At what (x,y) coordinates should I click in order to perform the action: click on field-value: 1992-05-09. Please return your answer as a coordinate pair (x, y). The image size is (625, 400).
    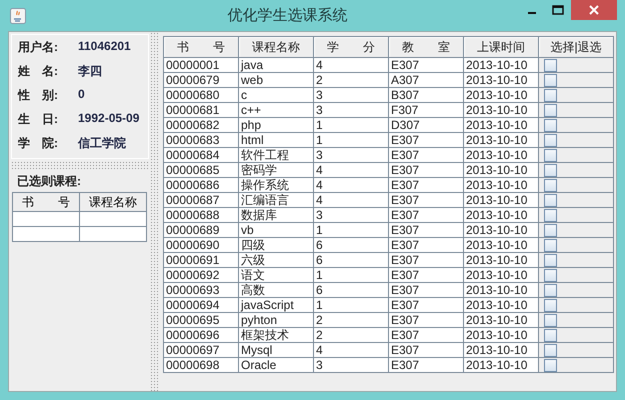
    Looking at the image, I should click on (109, 119).